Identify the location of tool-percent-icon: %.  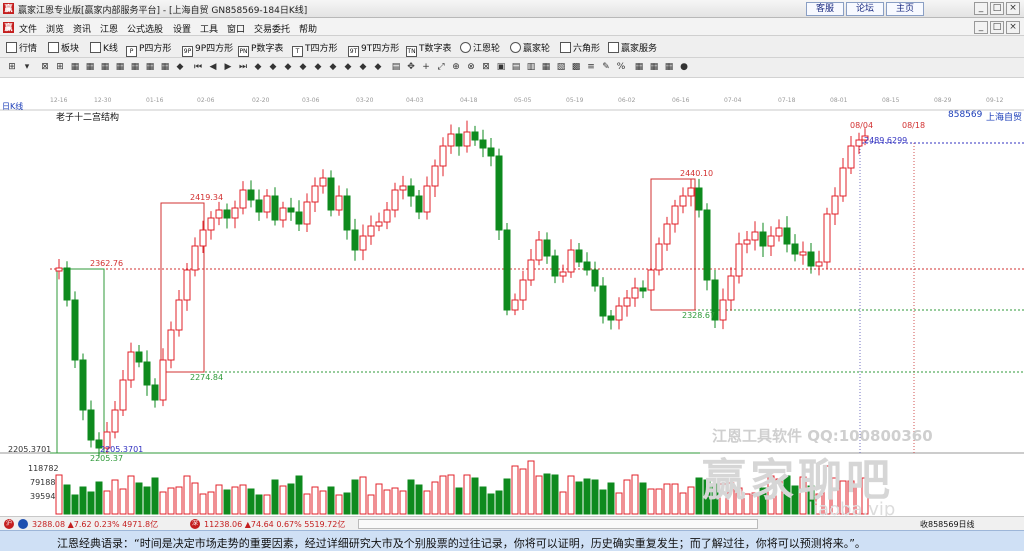
(621, 67).